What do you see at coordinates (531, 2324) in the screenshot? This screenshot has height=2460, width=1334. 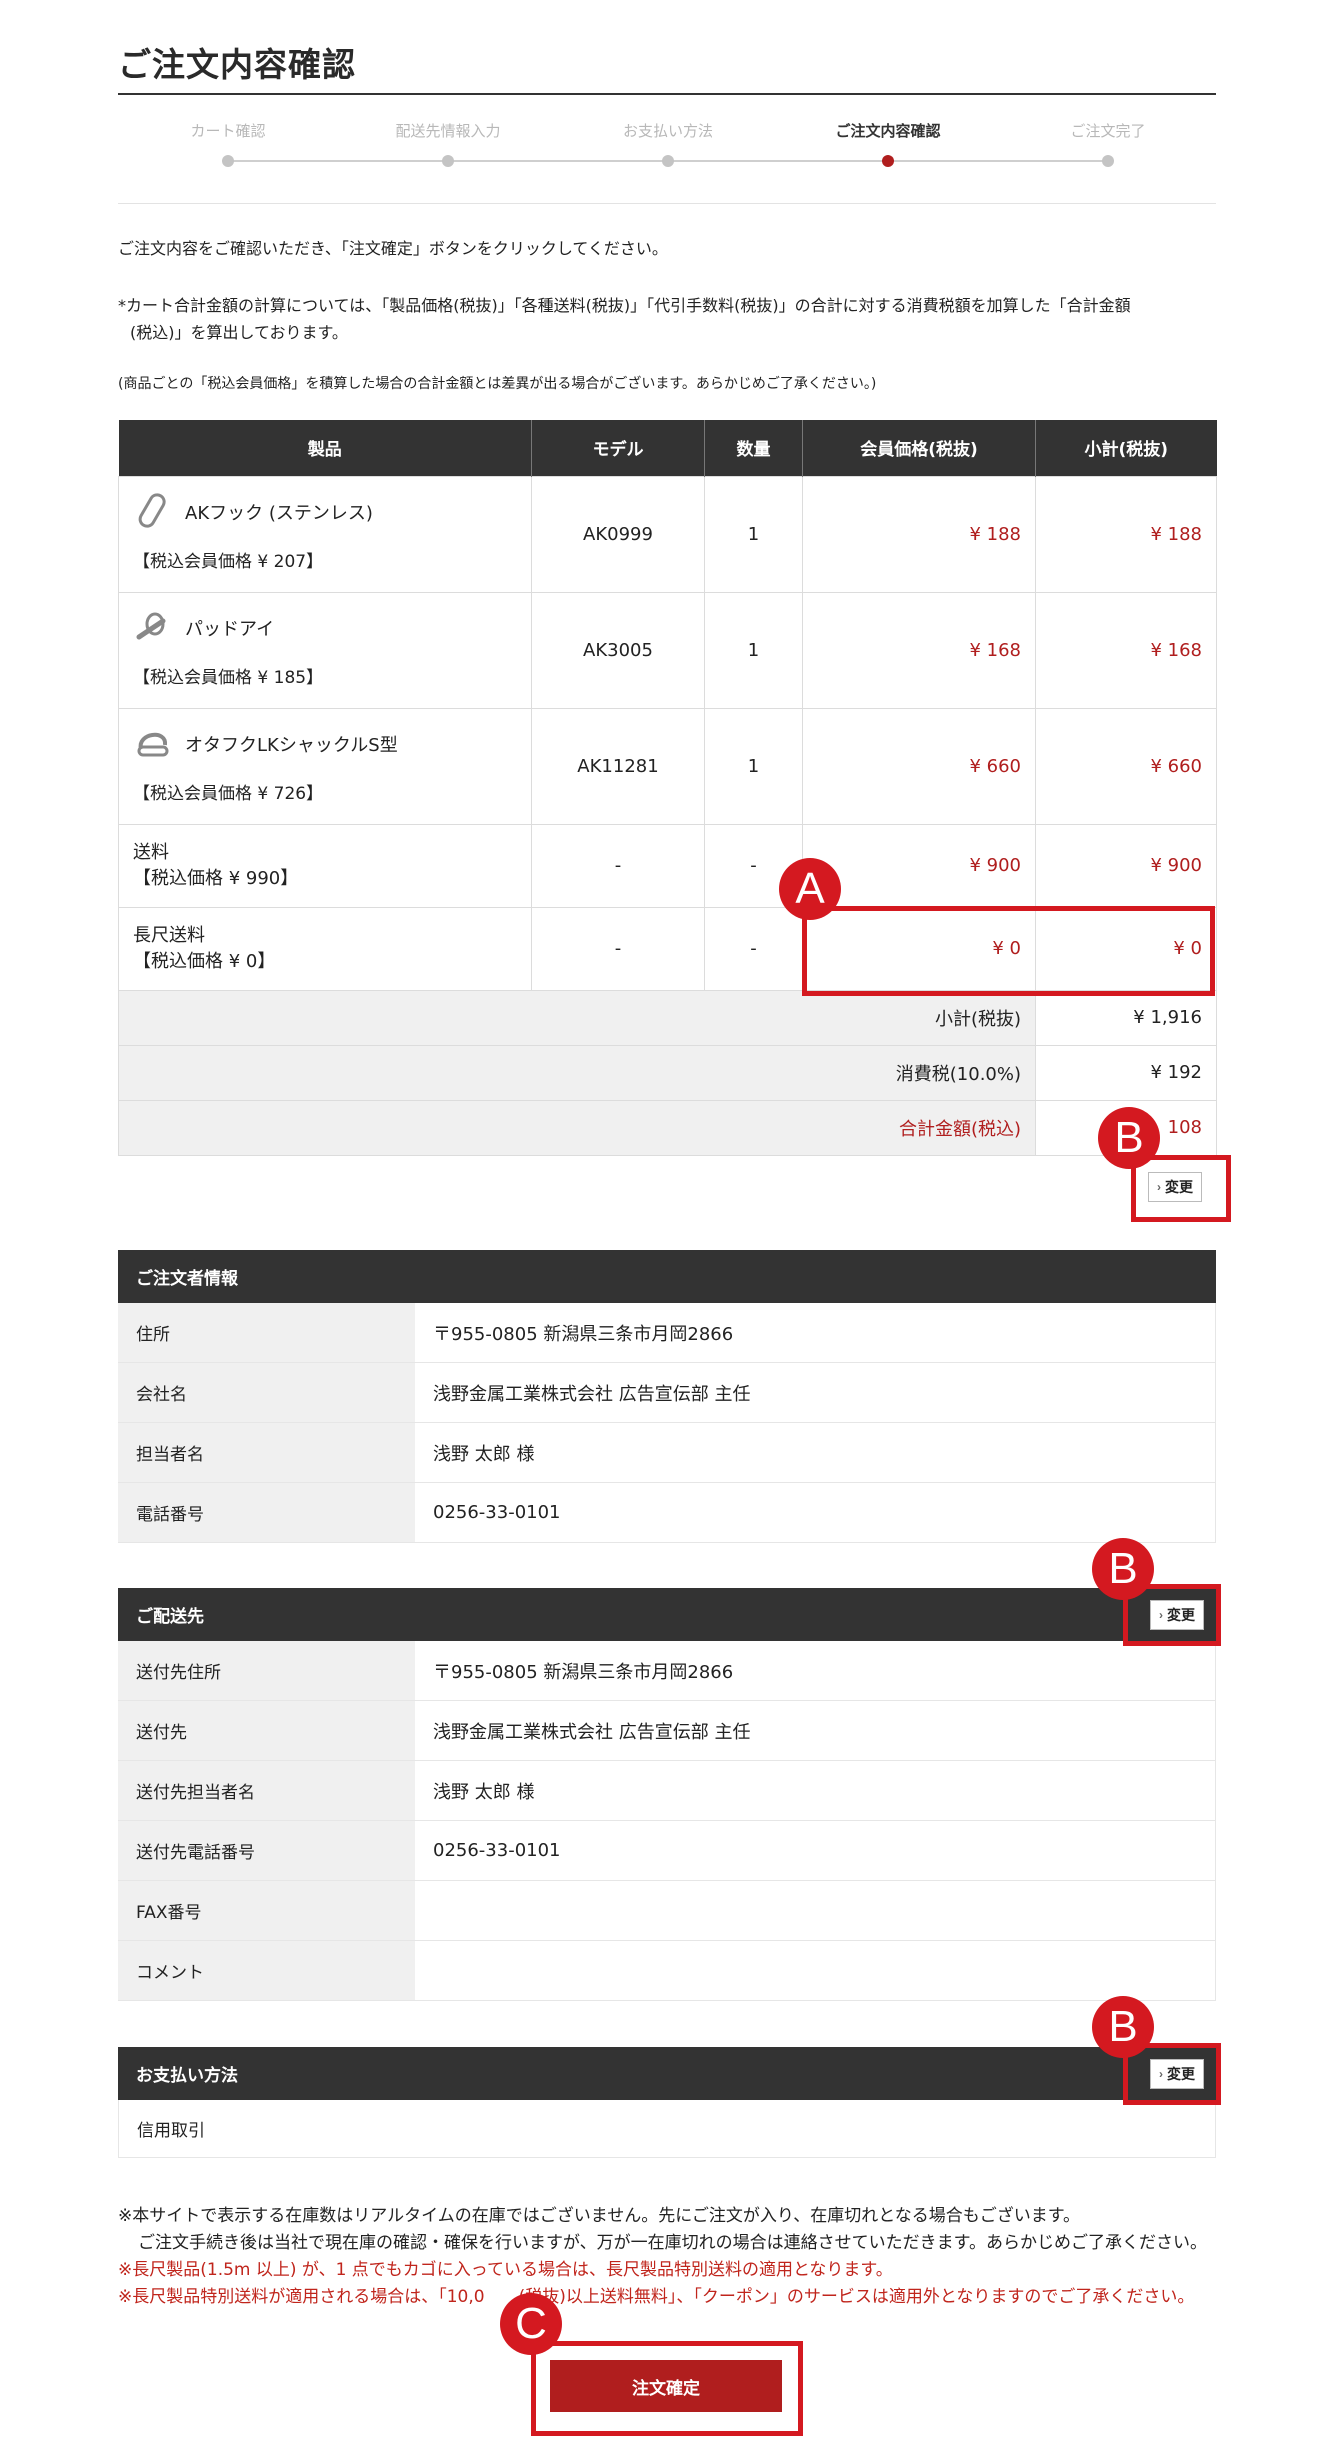 I see `annotation-badge-c: C` at bounding box center [531, 2324].